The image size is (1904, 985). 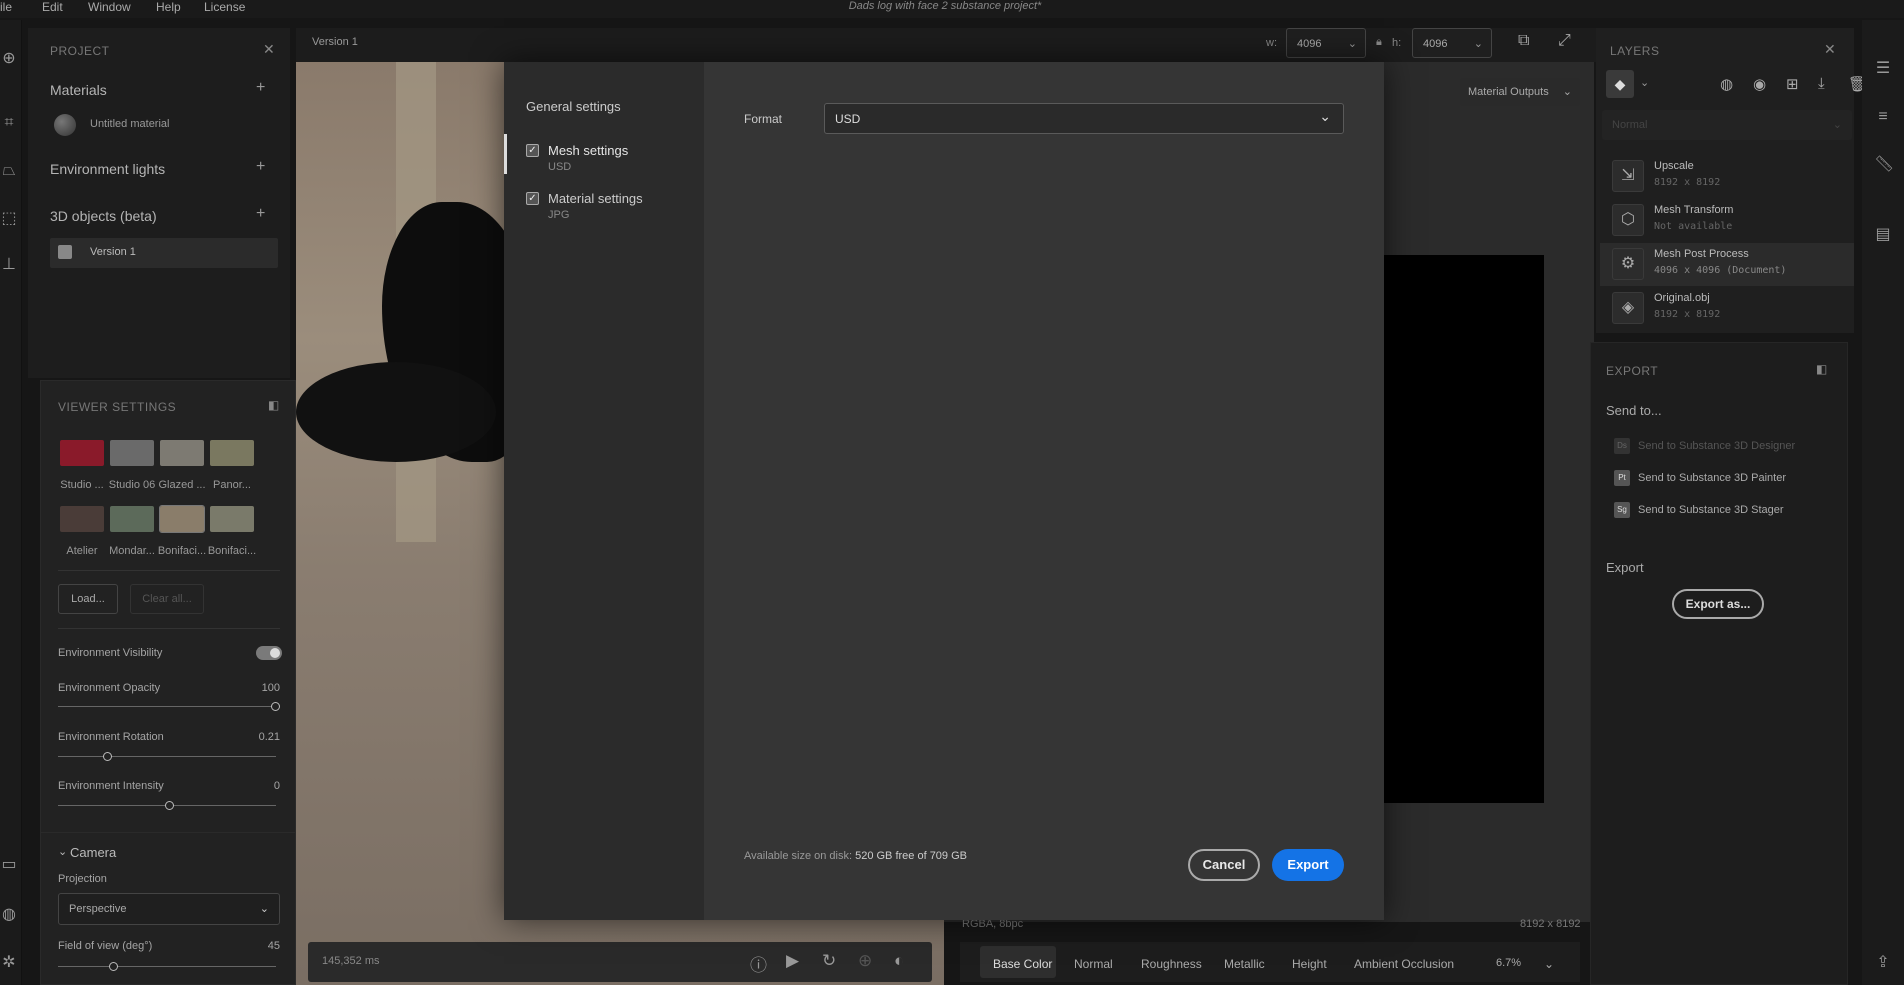 I want to click on format-select: USD ⌄, so click(x=1084, y=118).